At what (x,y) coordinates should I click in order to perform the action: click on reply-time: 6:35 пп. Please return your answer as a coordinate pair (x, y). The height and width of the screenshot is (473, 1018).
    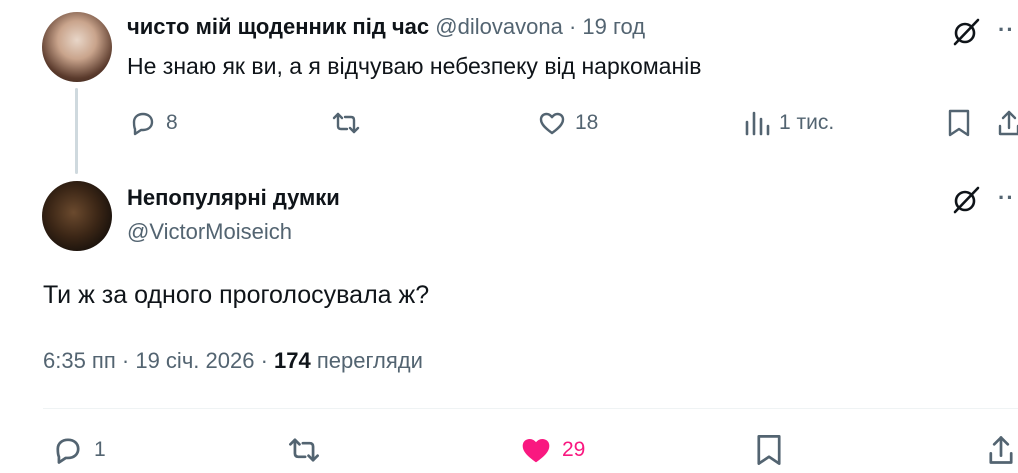
    Looking at the image, I should click on (79, 360).